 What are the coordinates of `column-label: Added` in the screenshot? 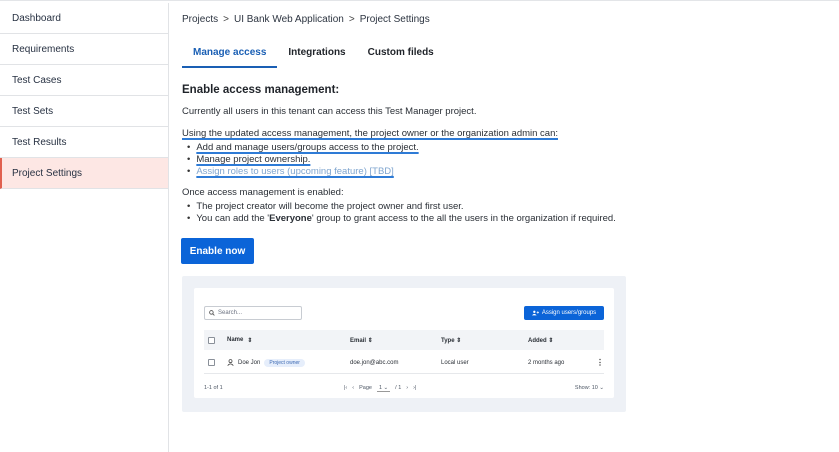 It's located at (537, 340).